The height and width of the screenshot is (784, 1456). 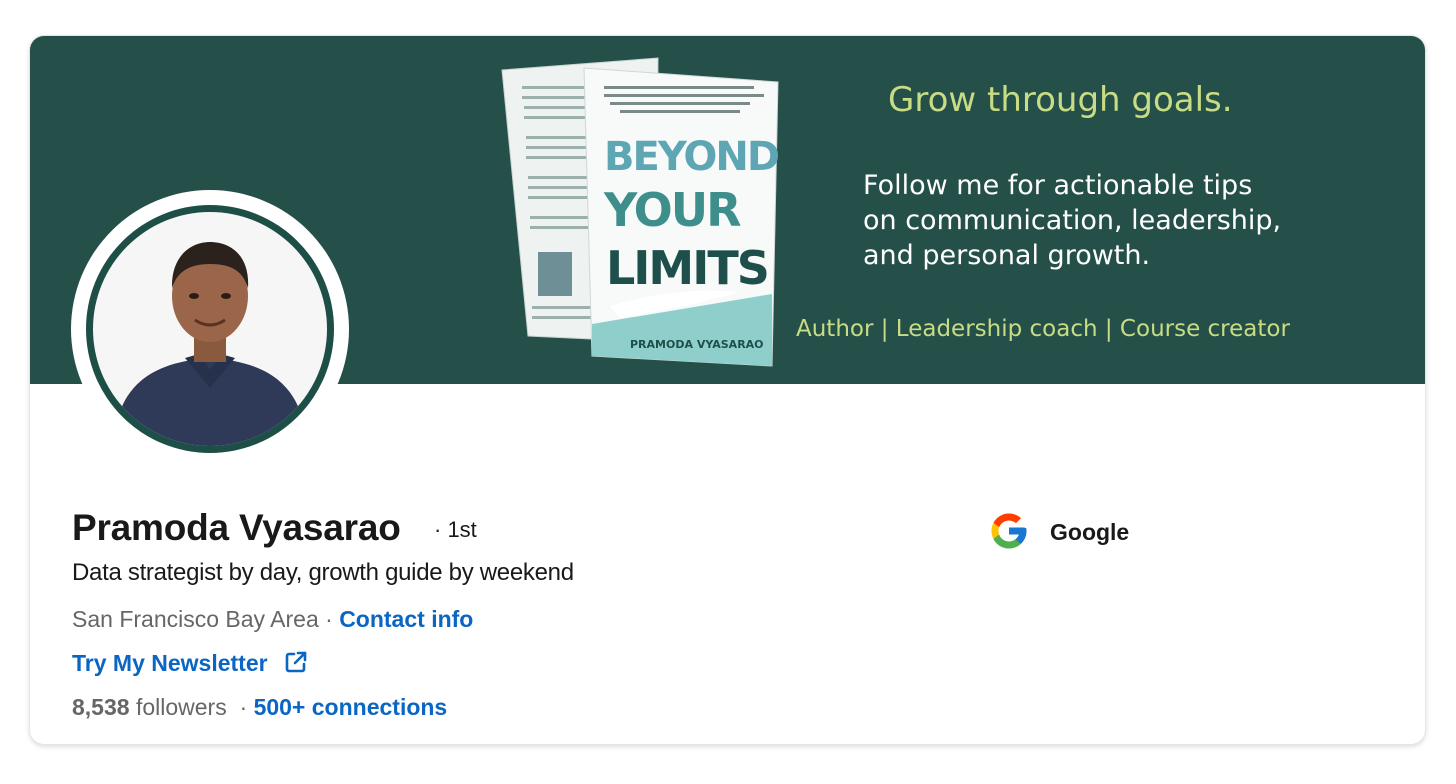 What do you see at coordinates (1058, 185) in the screenshot?
I see `banner-tagline-line: Follow me for actionable tips` at bounding box center [1058, 185].